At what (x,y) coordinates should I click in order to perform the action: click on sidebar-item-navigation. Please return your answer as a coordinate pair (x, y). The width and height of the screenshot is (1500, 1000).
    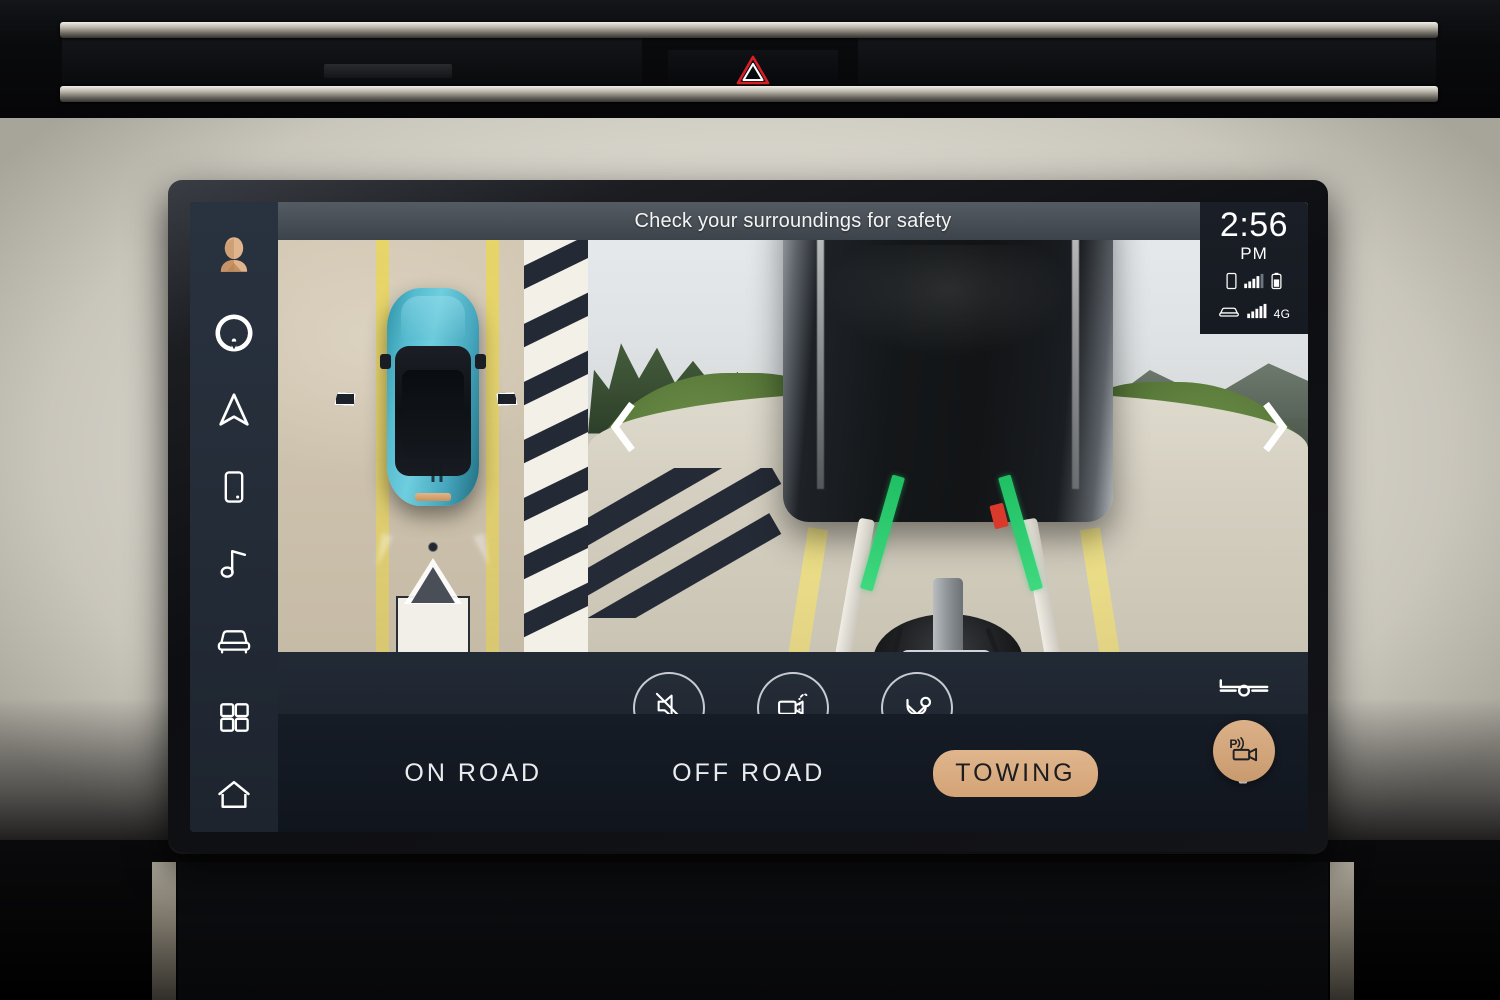
    Looking at the image, I should click on (234, 410).